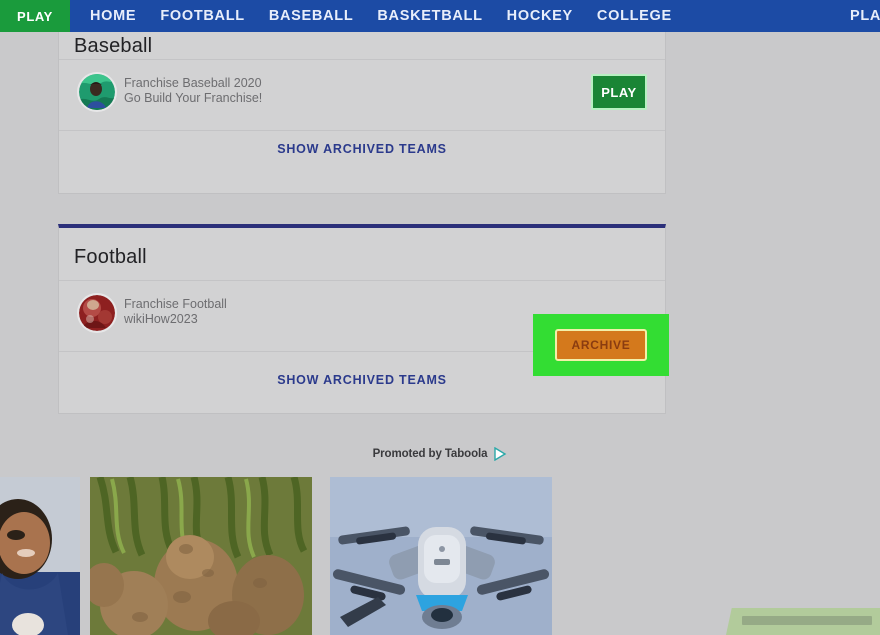 The height and width of the screenshot is (635, 880). I want to click on nav-play-right-partial: PLAY, so click(865, 16).